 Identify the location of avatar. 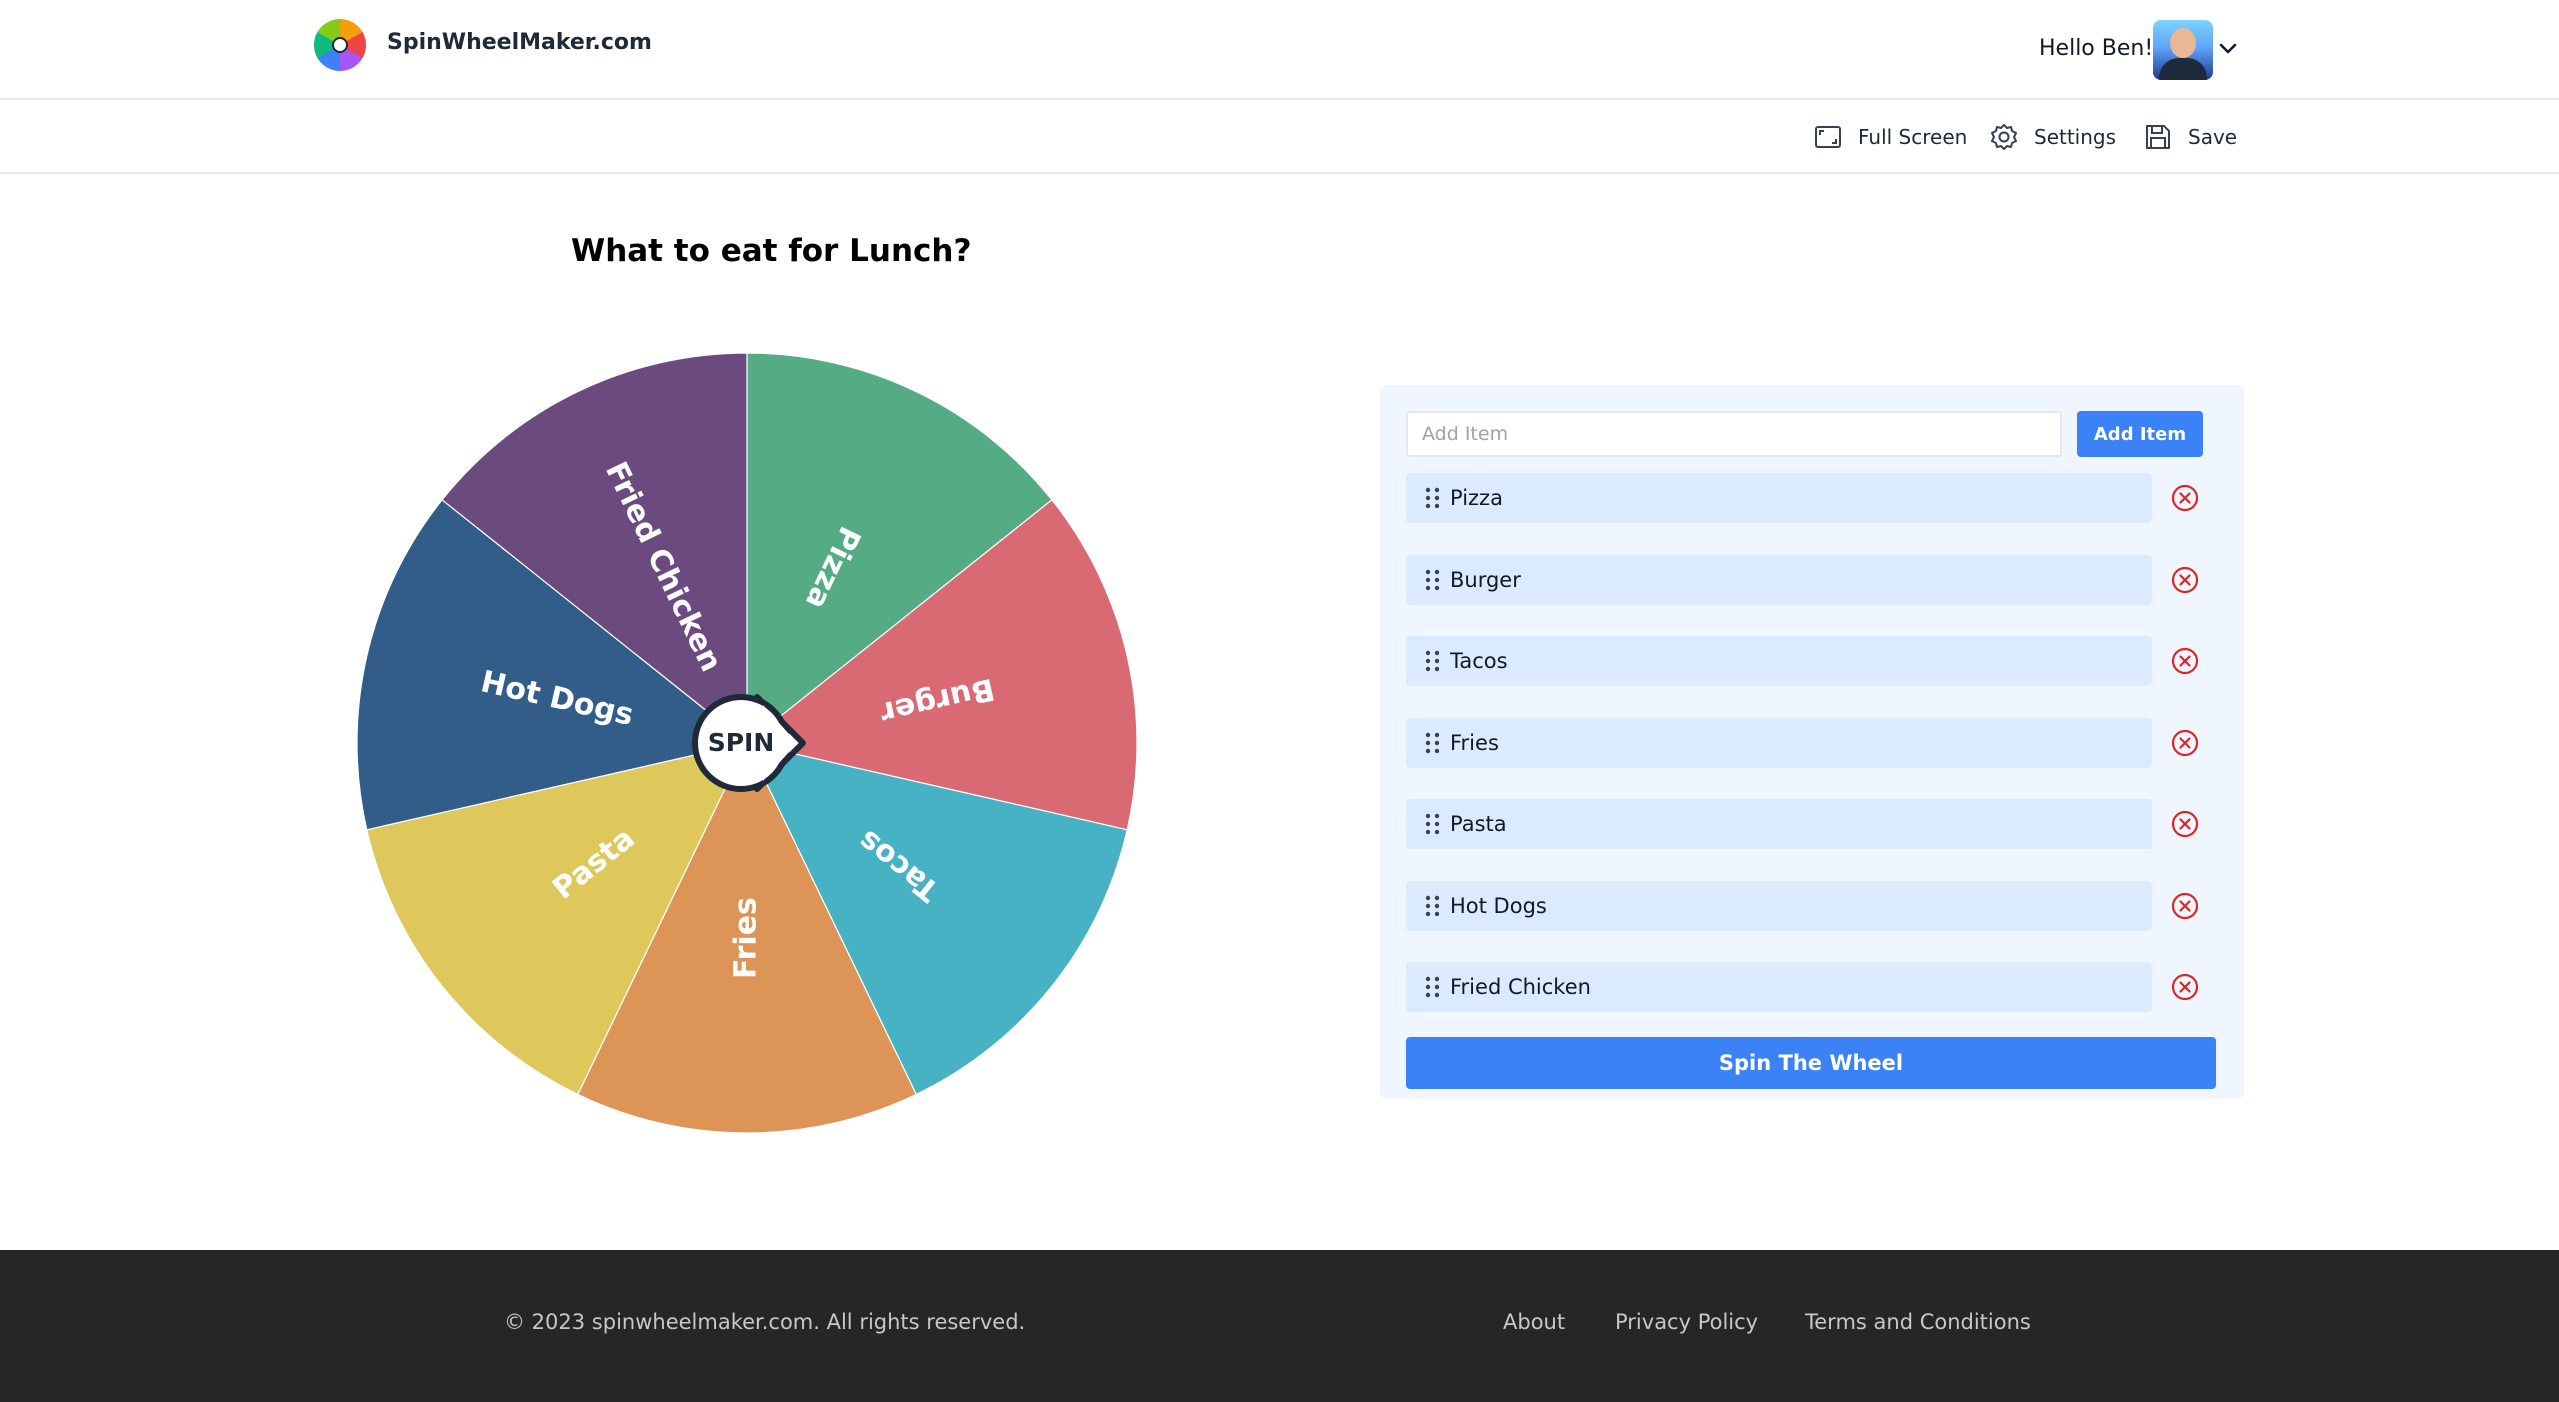
(2183, 50).